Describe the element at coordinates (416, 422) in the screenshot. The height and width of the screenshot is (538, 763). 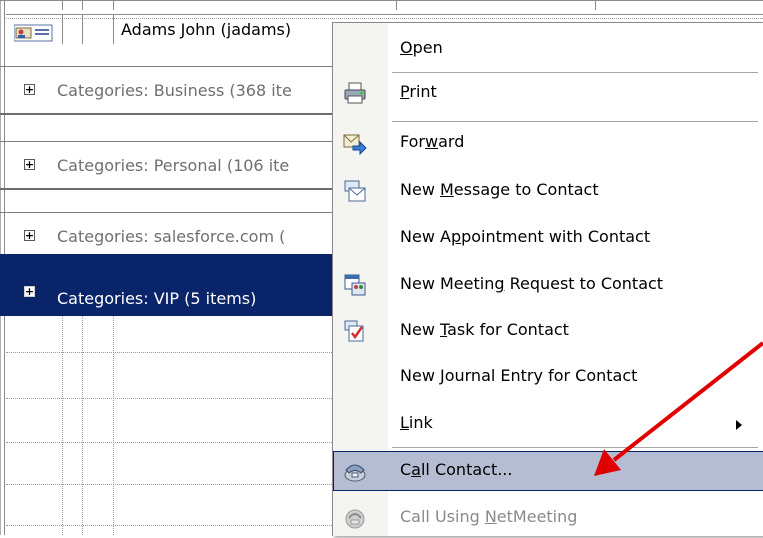
I see `menu-item-label: Link` at that location.